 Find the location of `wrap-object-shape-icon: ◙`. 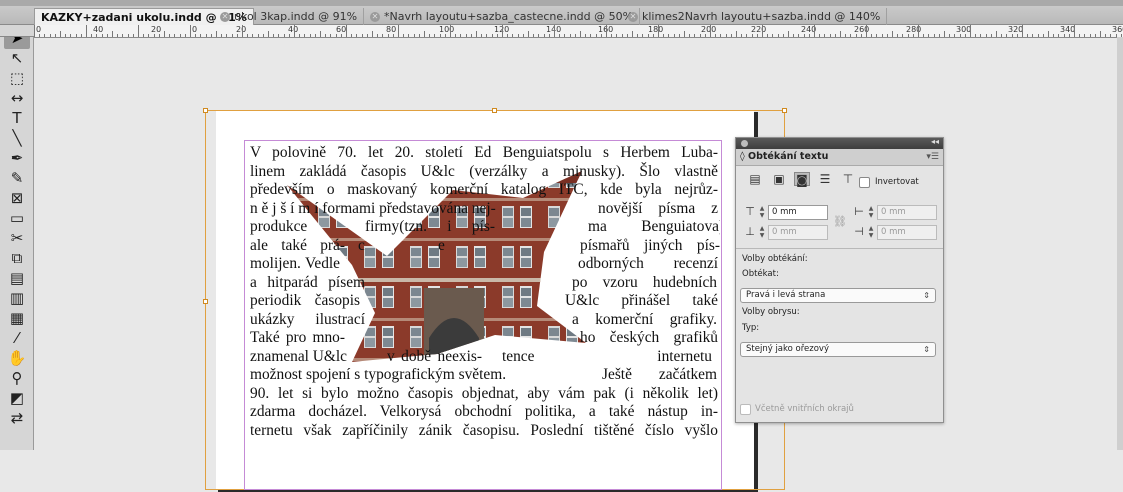

wrap-object-shape-icon: ◙ is located at coordinates (802, 179).